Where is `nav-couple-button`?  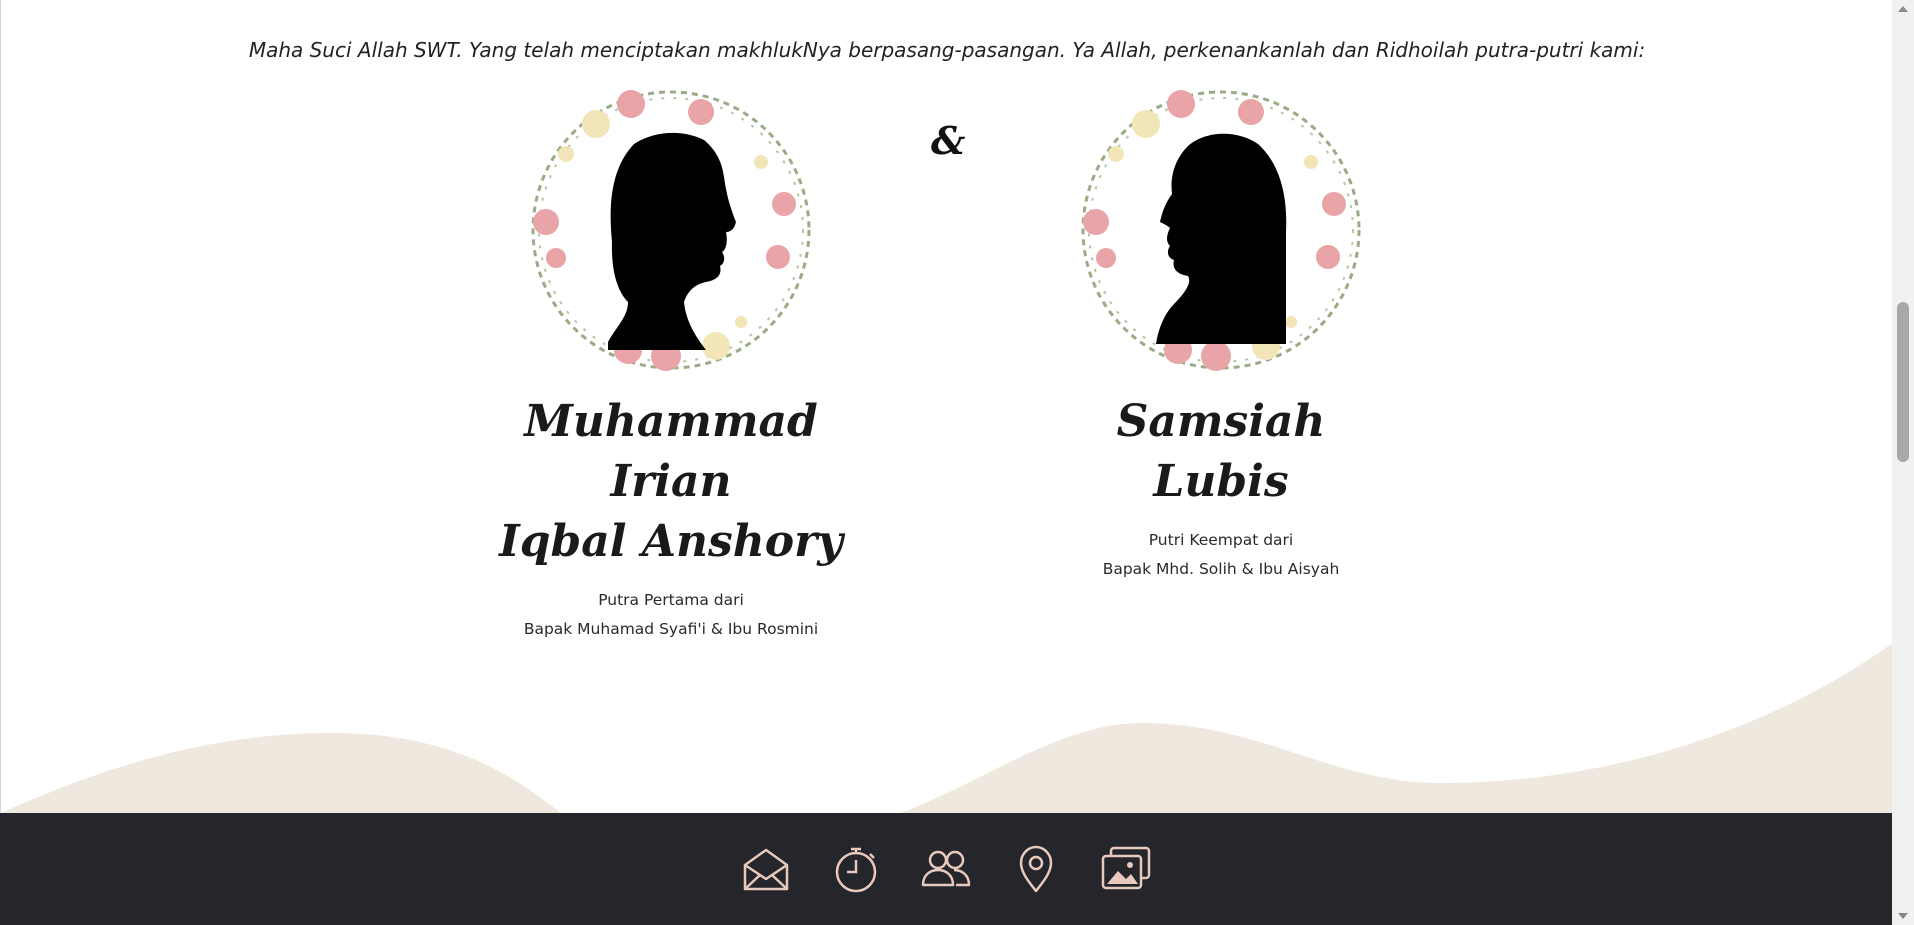
nav-couple-button is located at coordinates (946, 869).